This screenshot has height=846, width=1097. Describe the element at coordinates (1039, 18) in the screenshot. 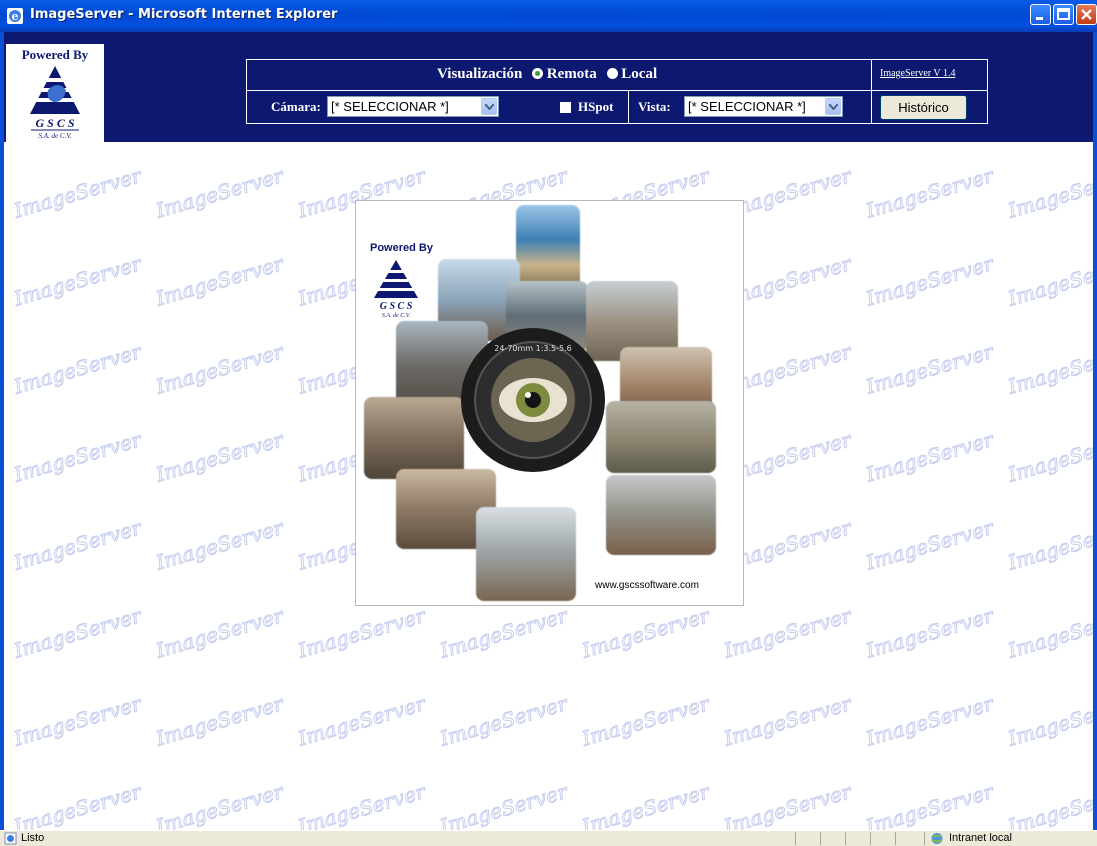

I see `minimize-icon` at that location.